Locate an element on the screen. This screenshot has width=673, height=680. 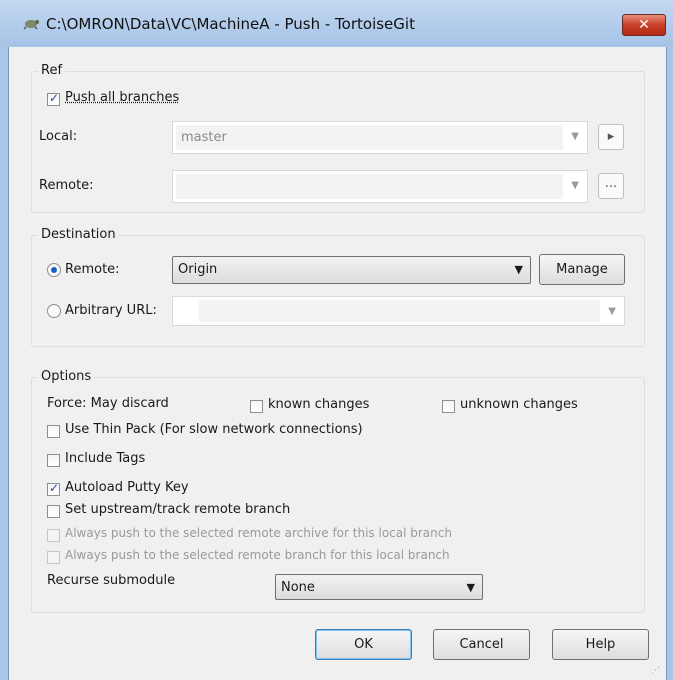
thin-pack-checkbox is located at coordinates (53, 431).